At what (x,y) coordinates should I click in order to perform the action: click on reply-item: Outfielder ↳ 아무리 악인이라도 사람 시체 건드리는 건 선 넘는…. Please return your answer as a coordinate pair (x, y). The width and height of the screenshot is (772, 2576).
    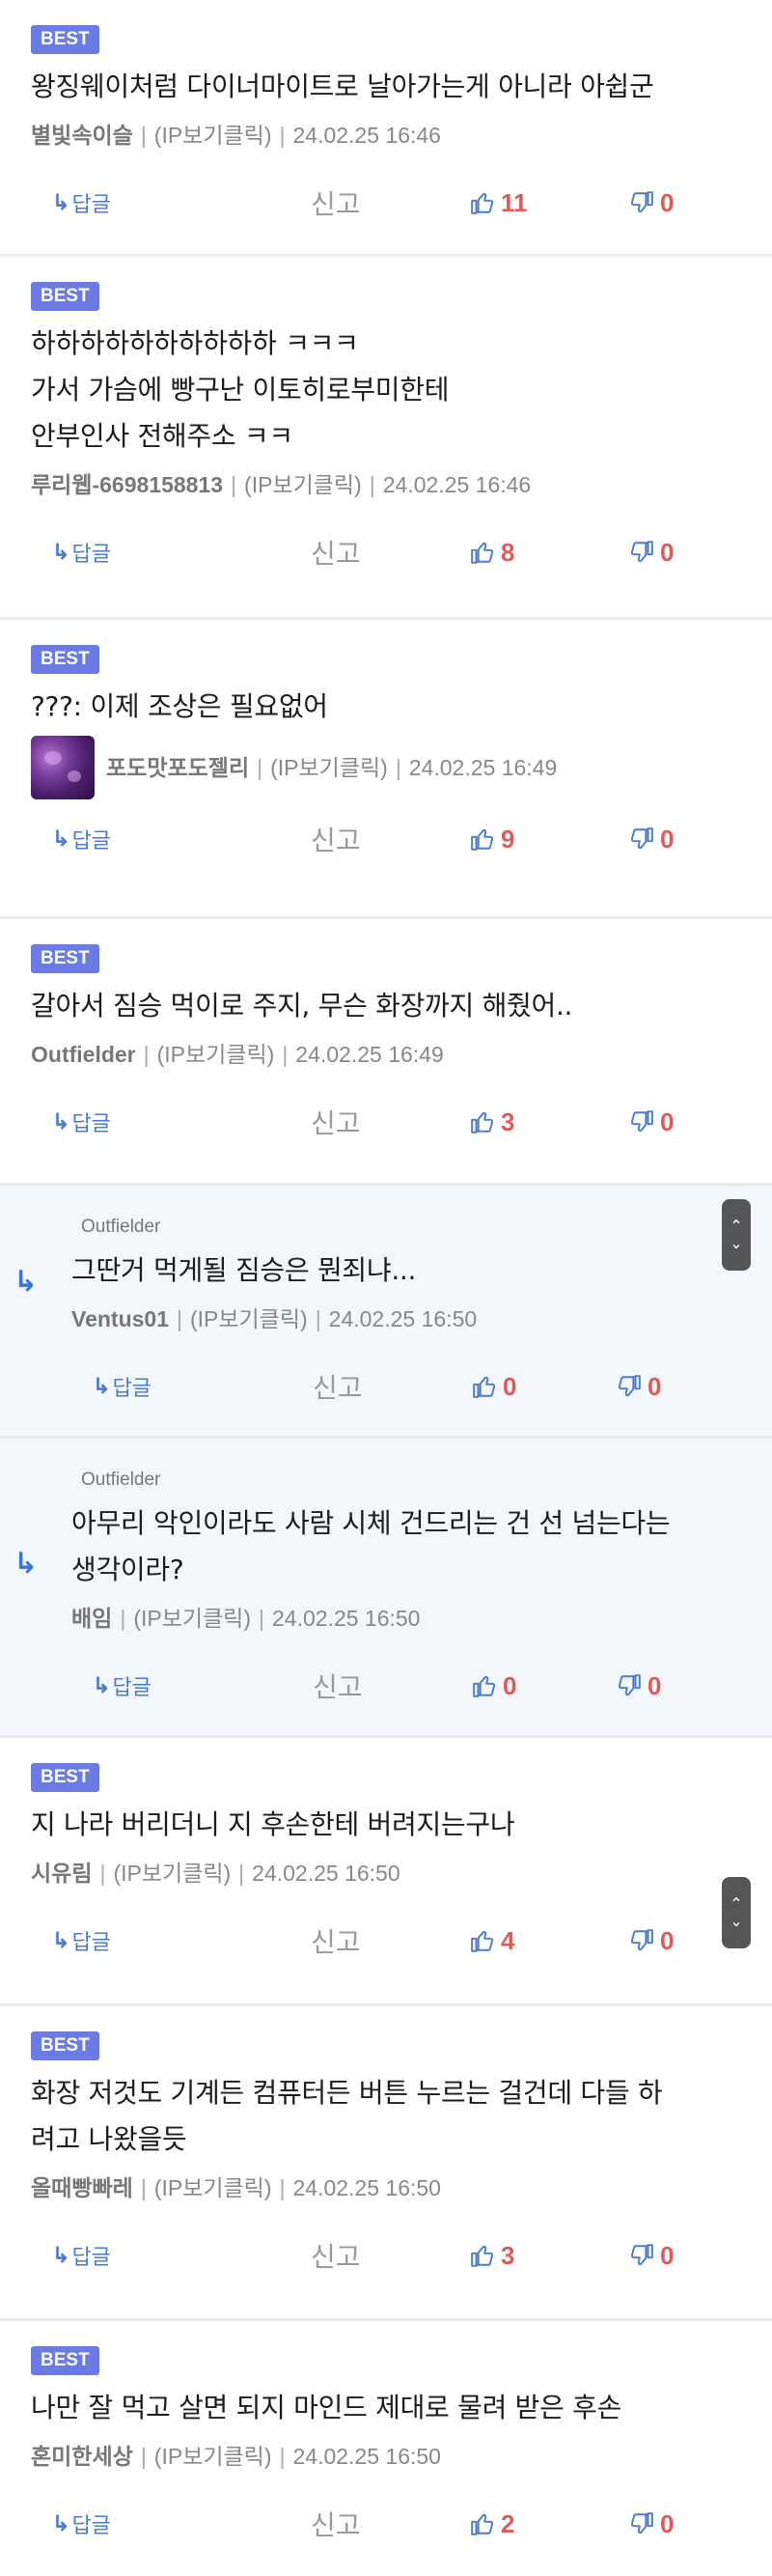
    Looking at the image, I should click on (386, 1589).